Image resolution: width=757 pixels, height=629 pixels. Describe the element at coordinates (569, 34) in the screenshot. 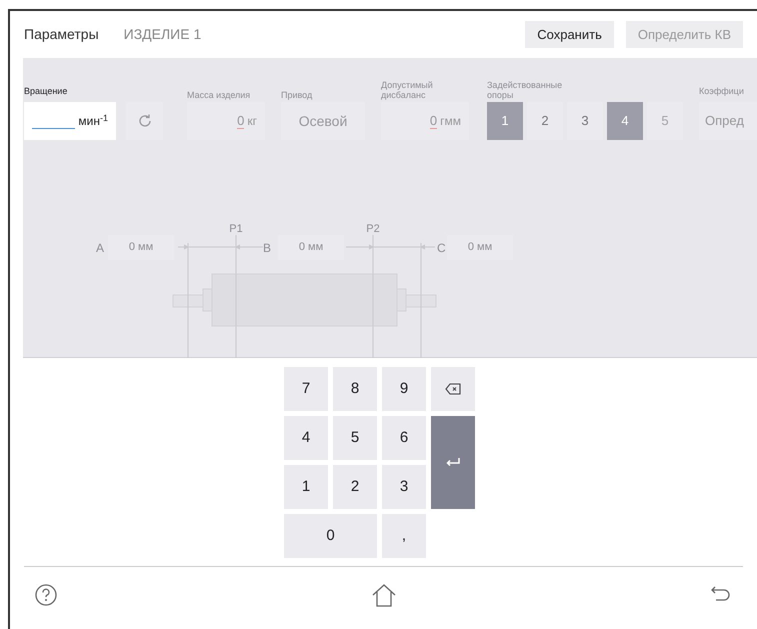

I see `header-button: Сохранить` at that location.